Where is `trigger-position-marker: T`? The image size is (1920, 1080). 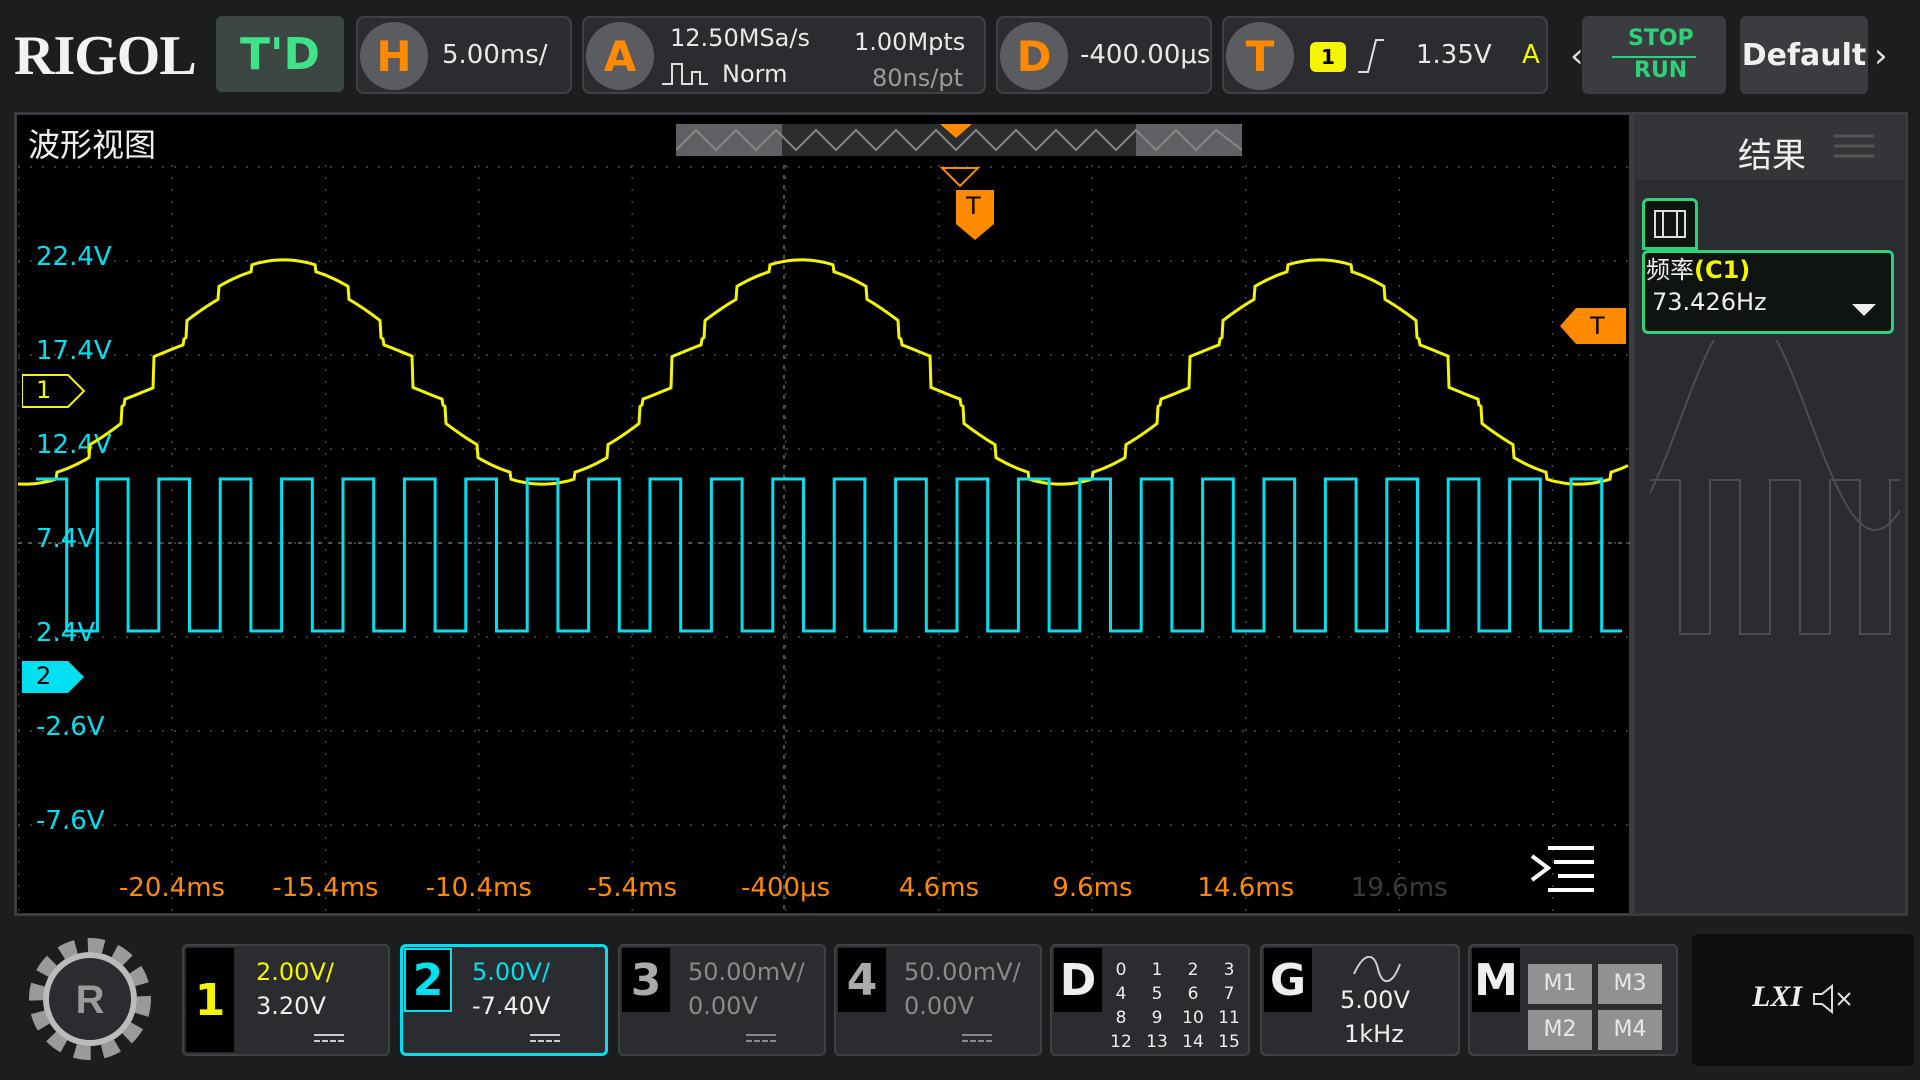 trigger-position-marker: T is located at coordinates (975, 215).